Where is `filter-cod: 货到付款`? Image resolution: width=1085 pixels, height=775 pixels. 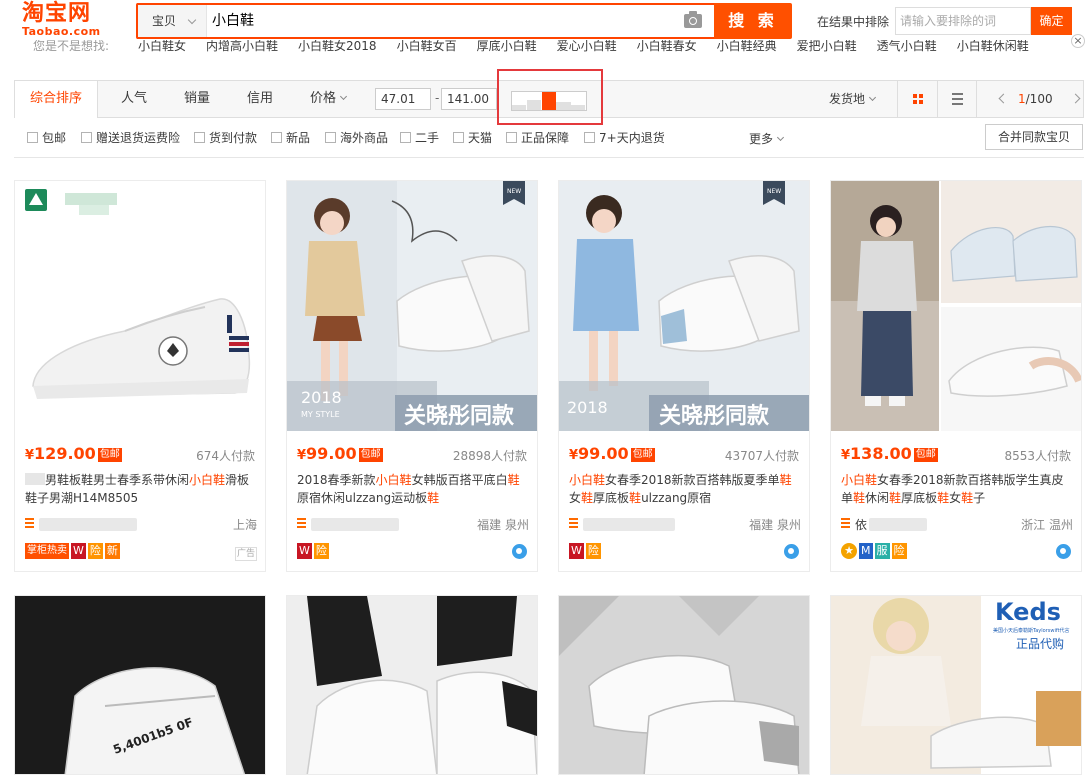 filter-cod: 货到付款 is located at coordinates (225, 138).